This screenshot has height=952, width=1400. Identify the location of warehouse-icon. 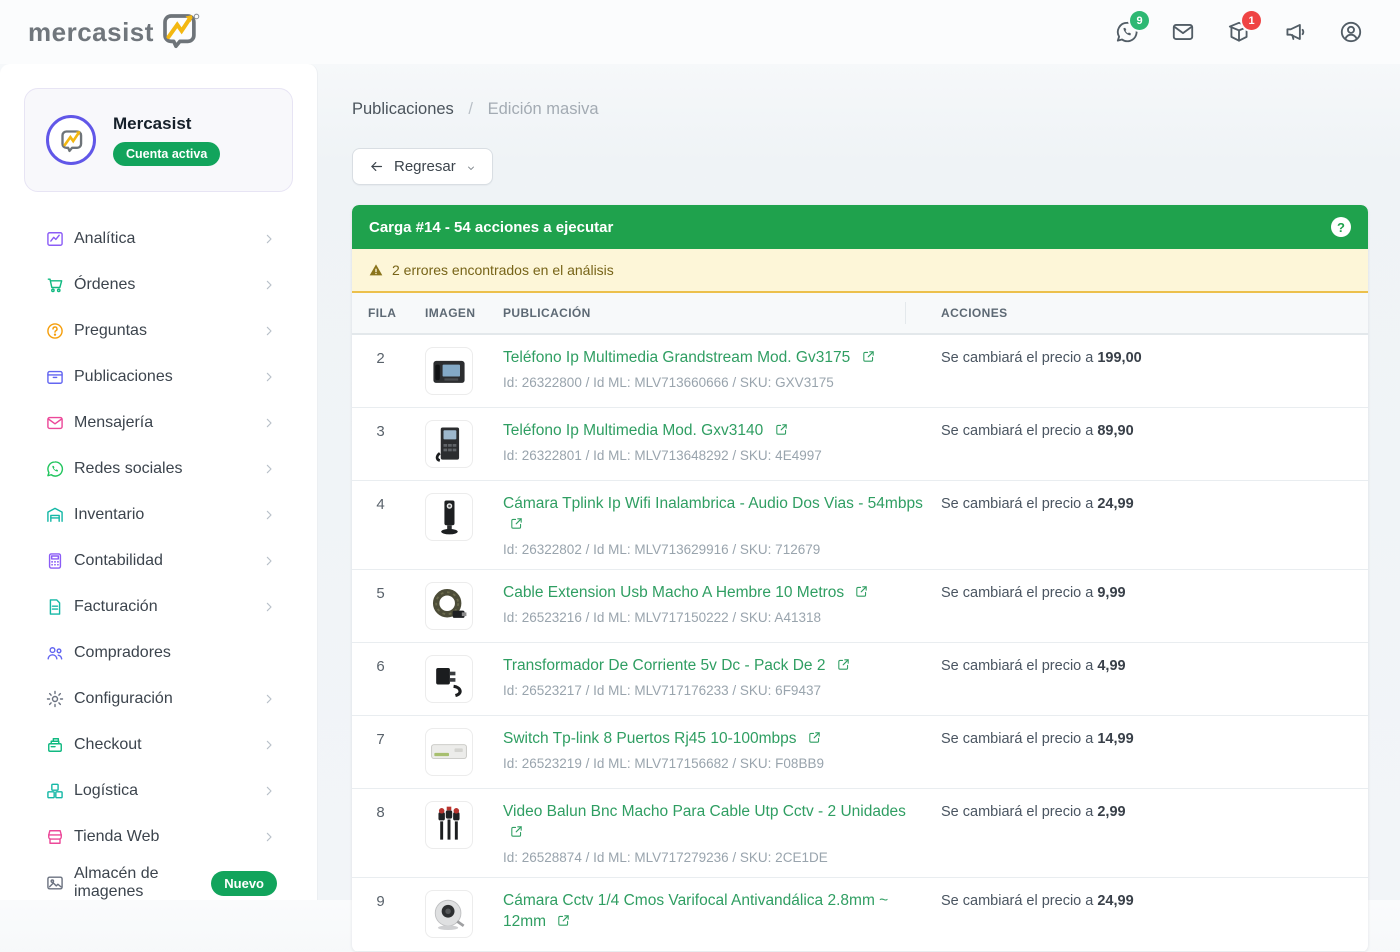
(55, 515).